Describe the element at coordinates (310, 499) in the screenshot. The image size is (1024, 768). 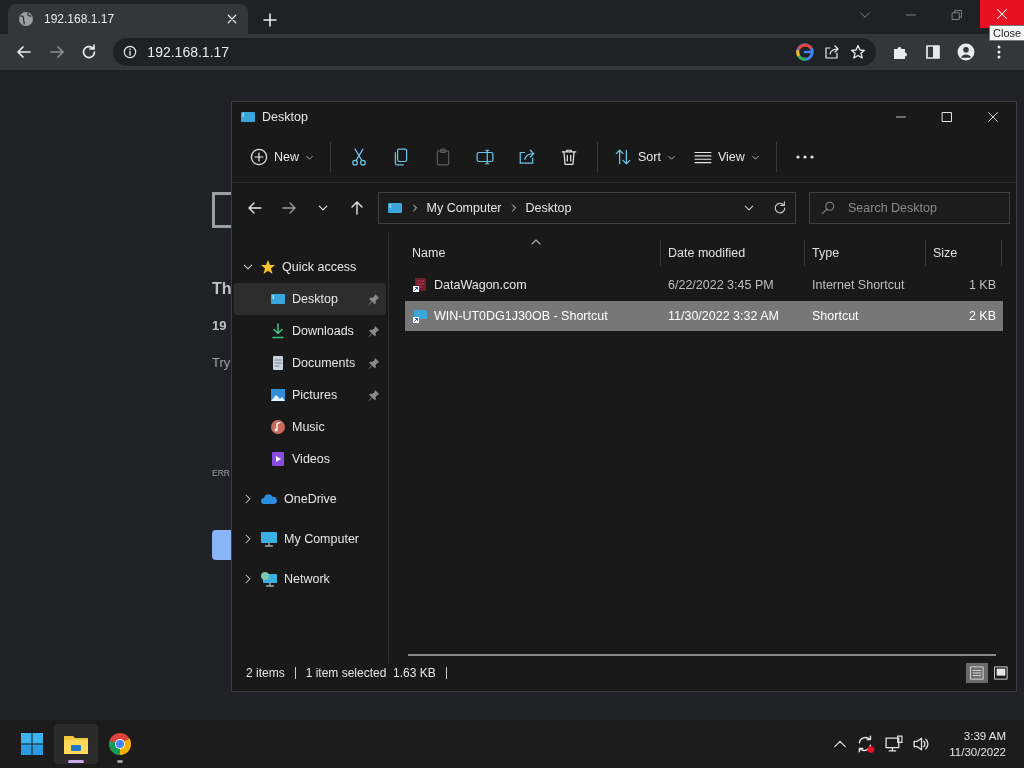
I see `nav-item: OneDrive` at that location.